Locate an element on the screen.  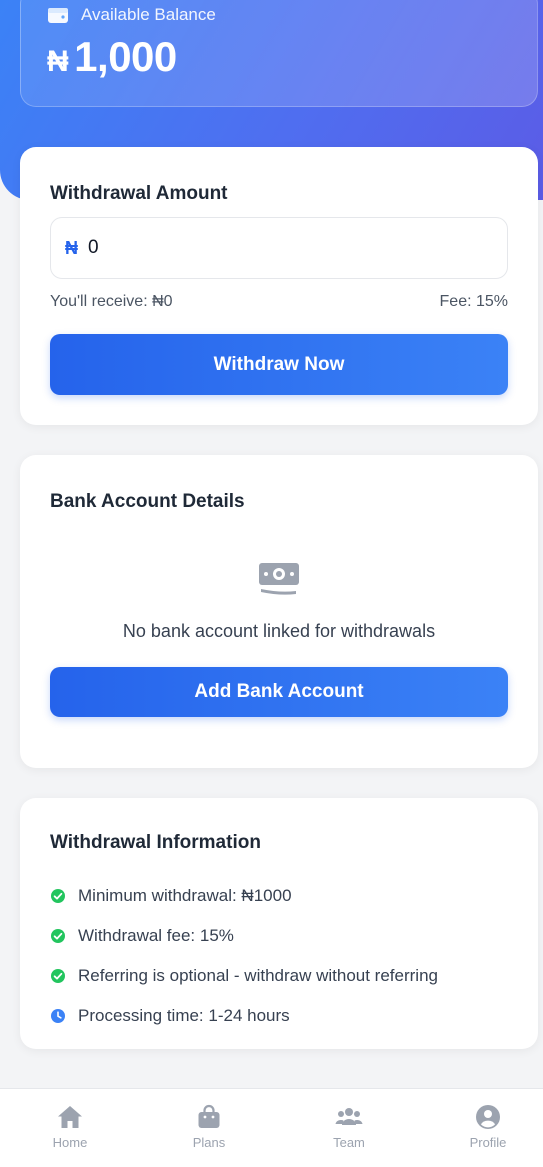
nav-label: Profile is located at coordinates (488, 1142).